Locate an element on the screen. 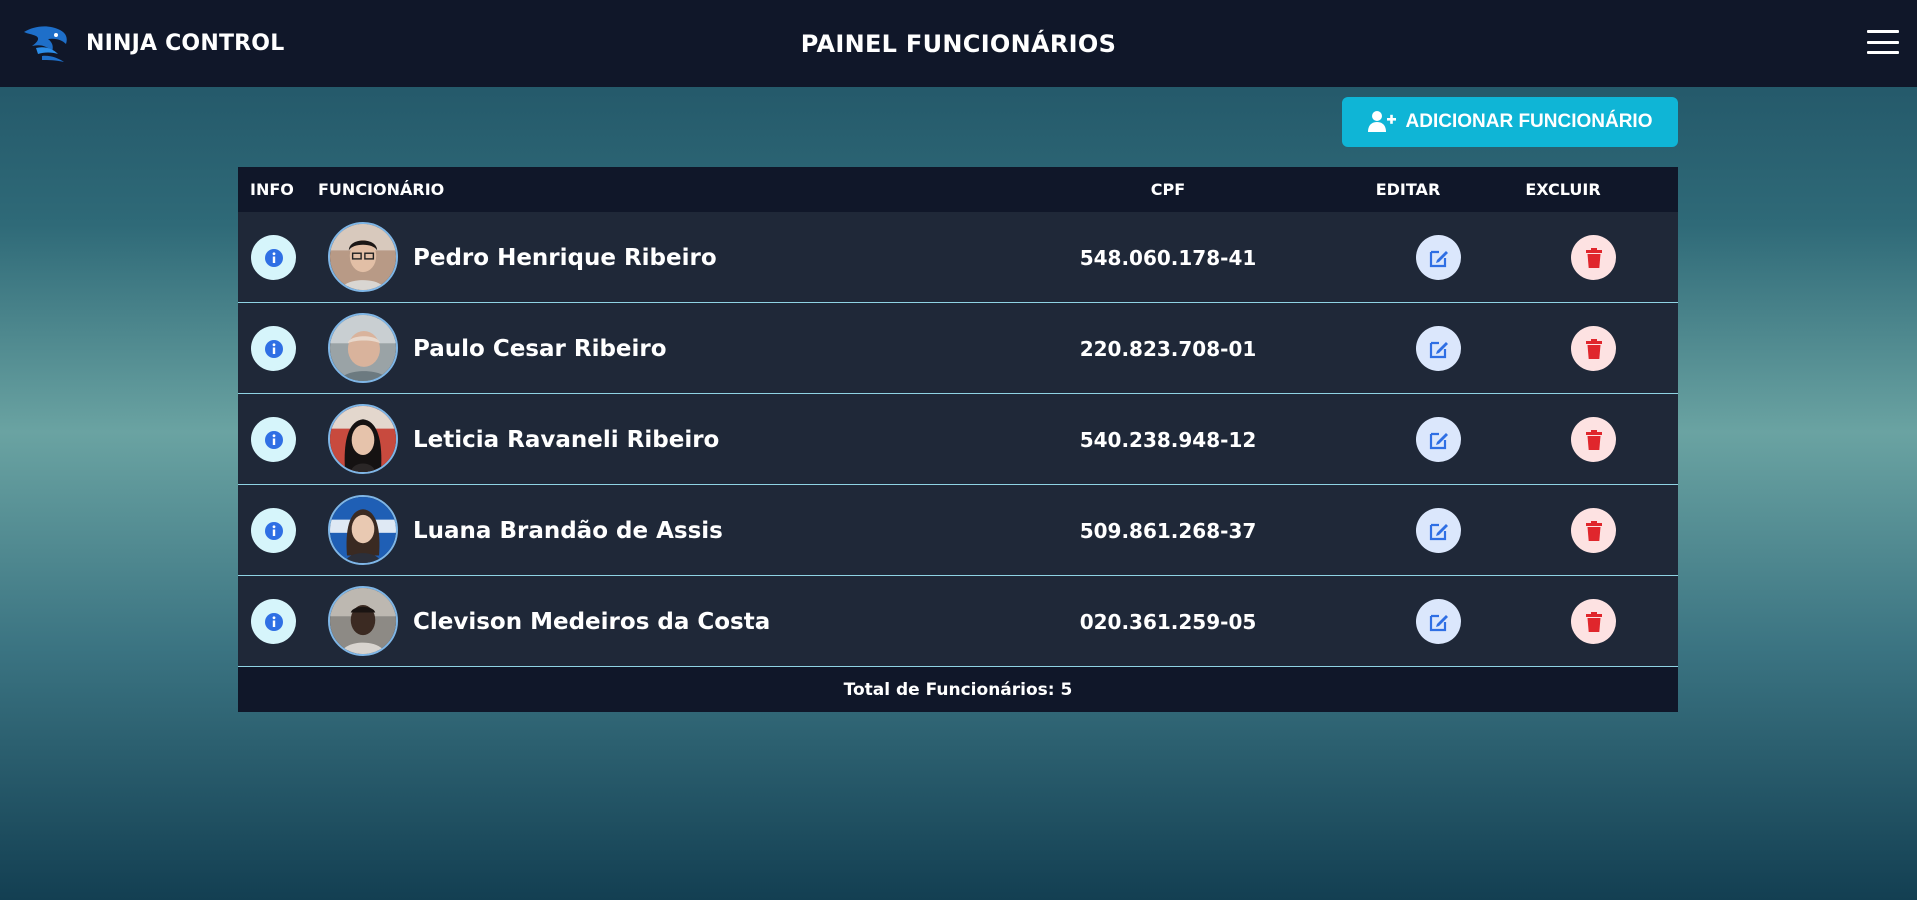 Image resolution: width=1917 pixels, height=900 pixels. add-employee-button: ADICIONAR FUNCIONÁRIO is located at coordinates (1510, 122).